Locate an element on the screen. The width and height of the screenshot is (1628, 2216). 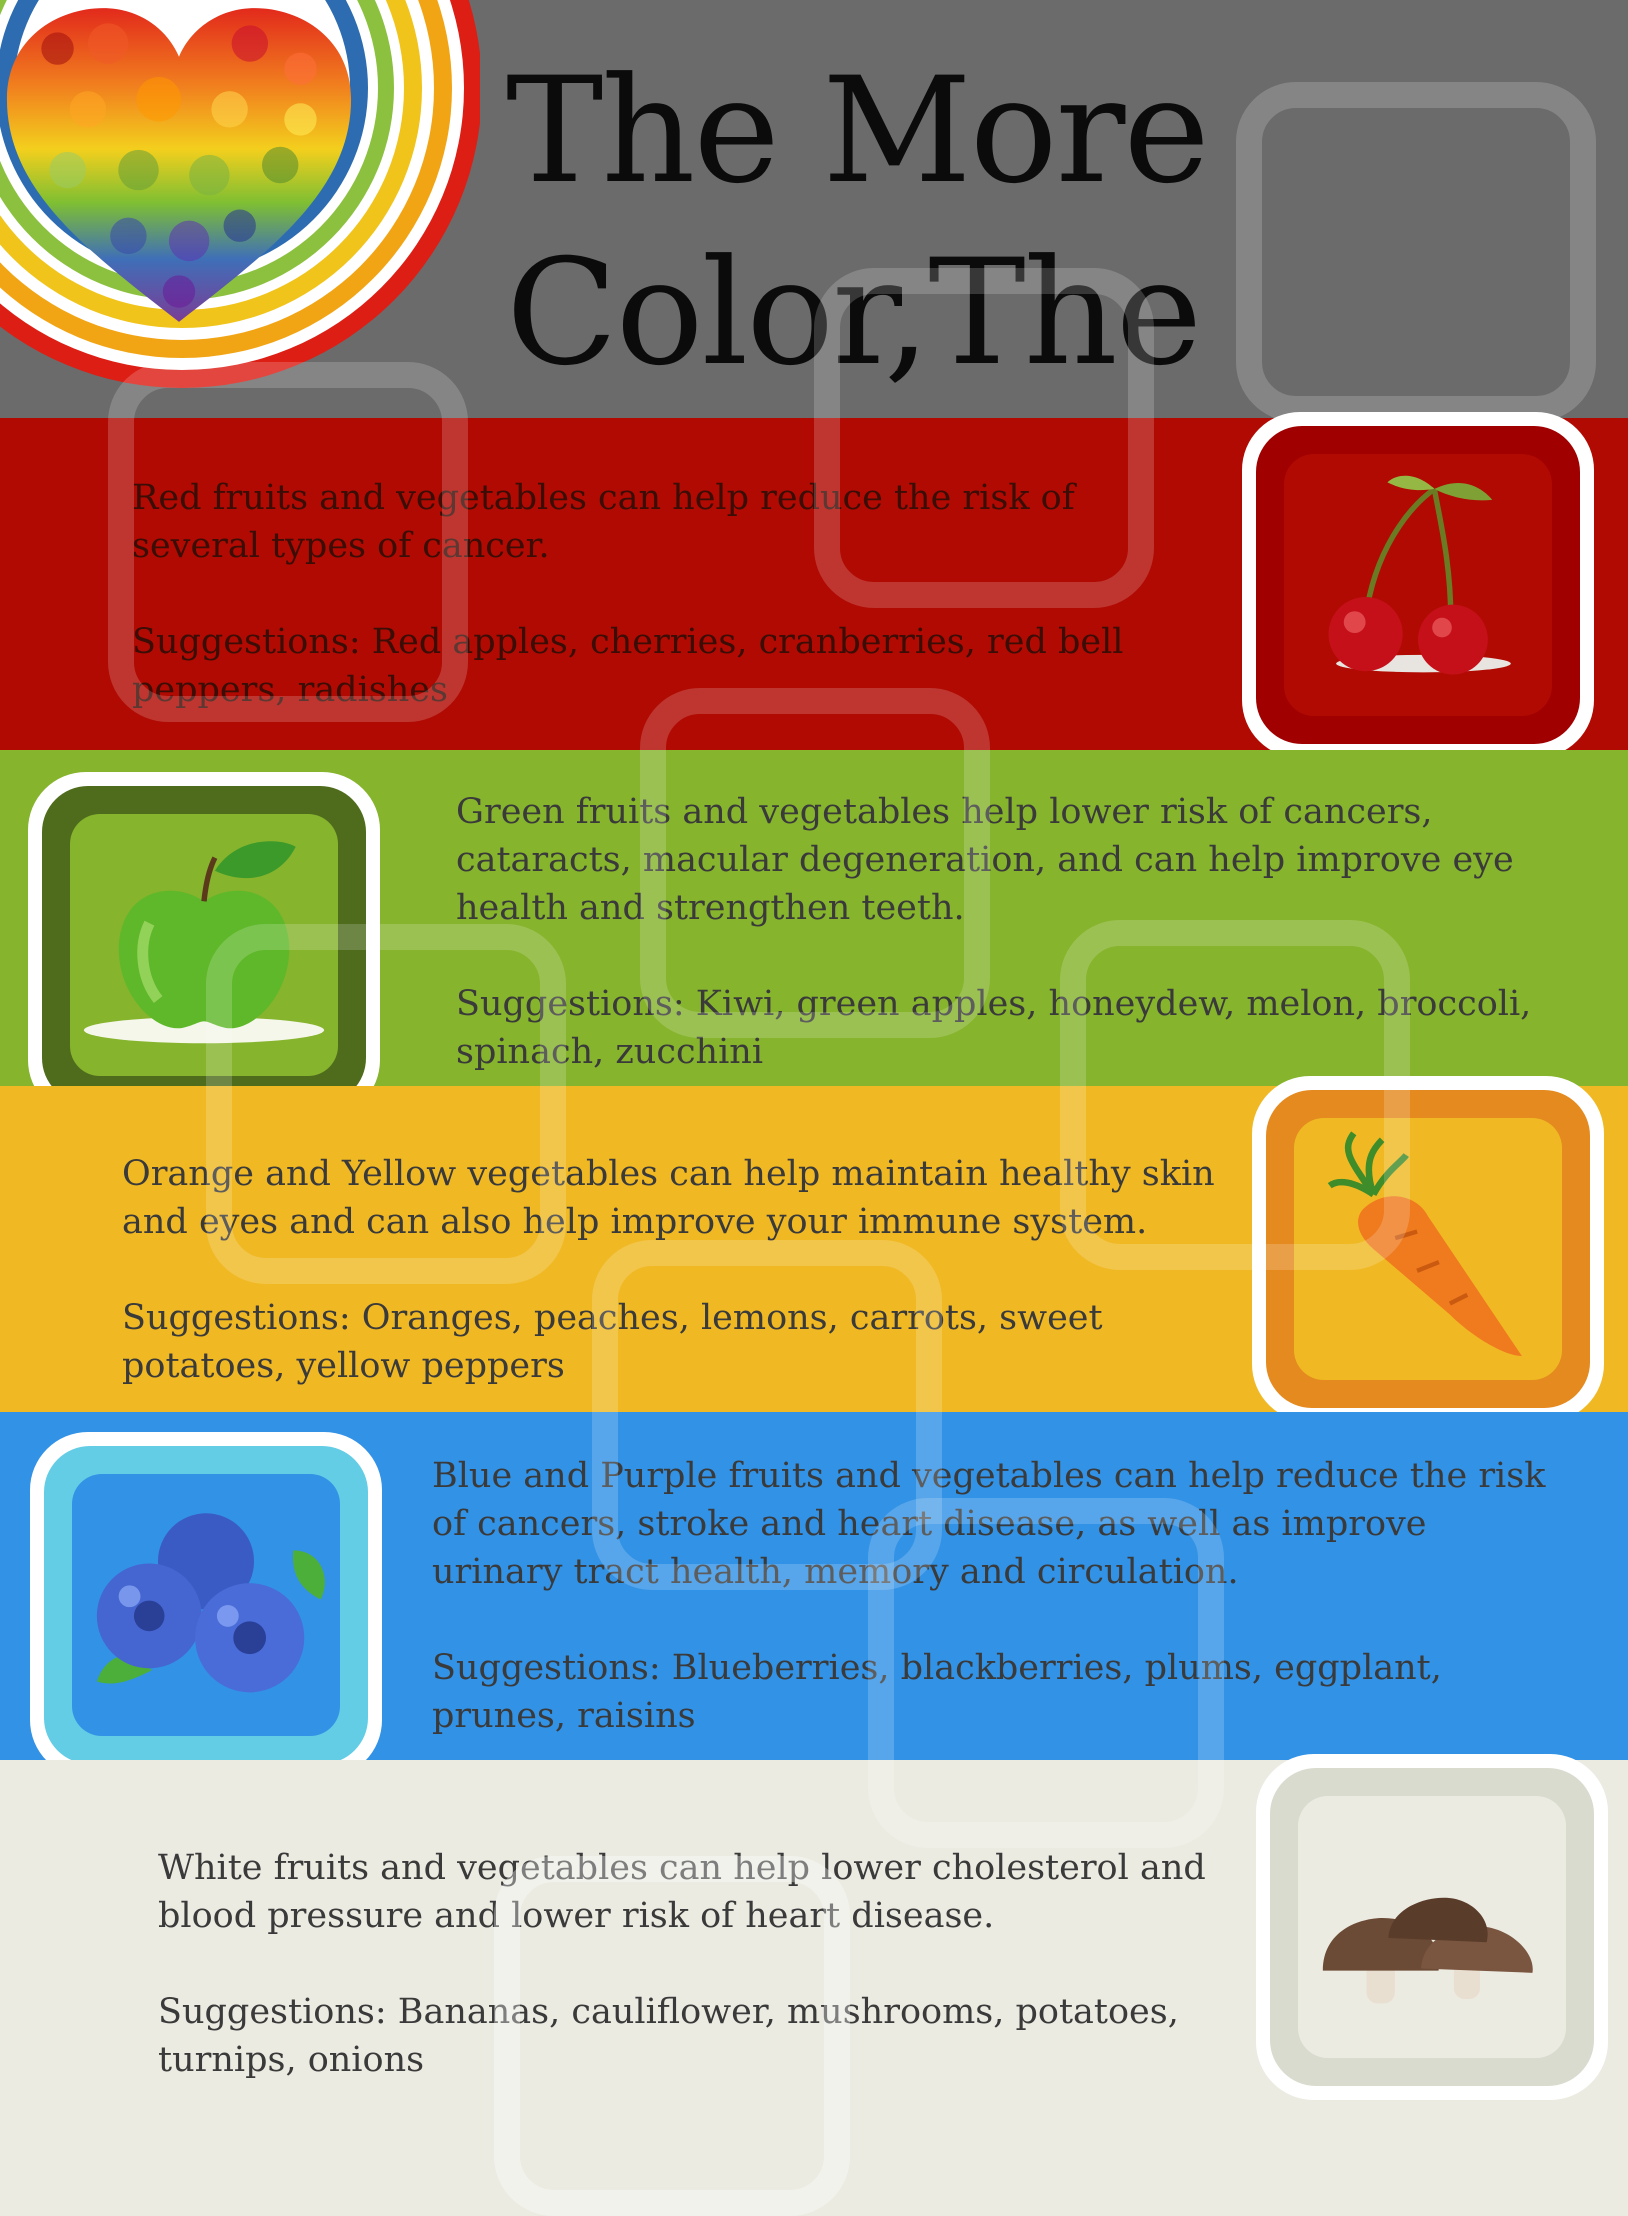
carrot-icon is located at coordinates (1424, 1243).